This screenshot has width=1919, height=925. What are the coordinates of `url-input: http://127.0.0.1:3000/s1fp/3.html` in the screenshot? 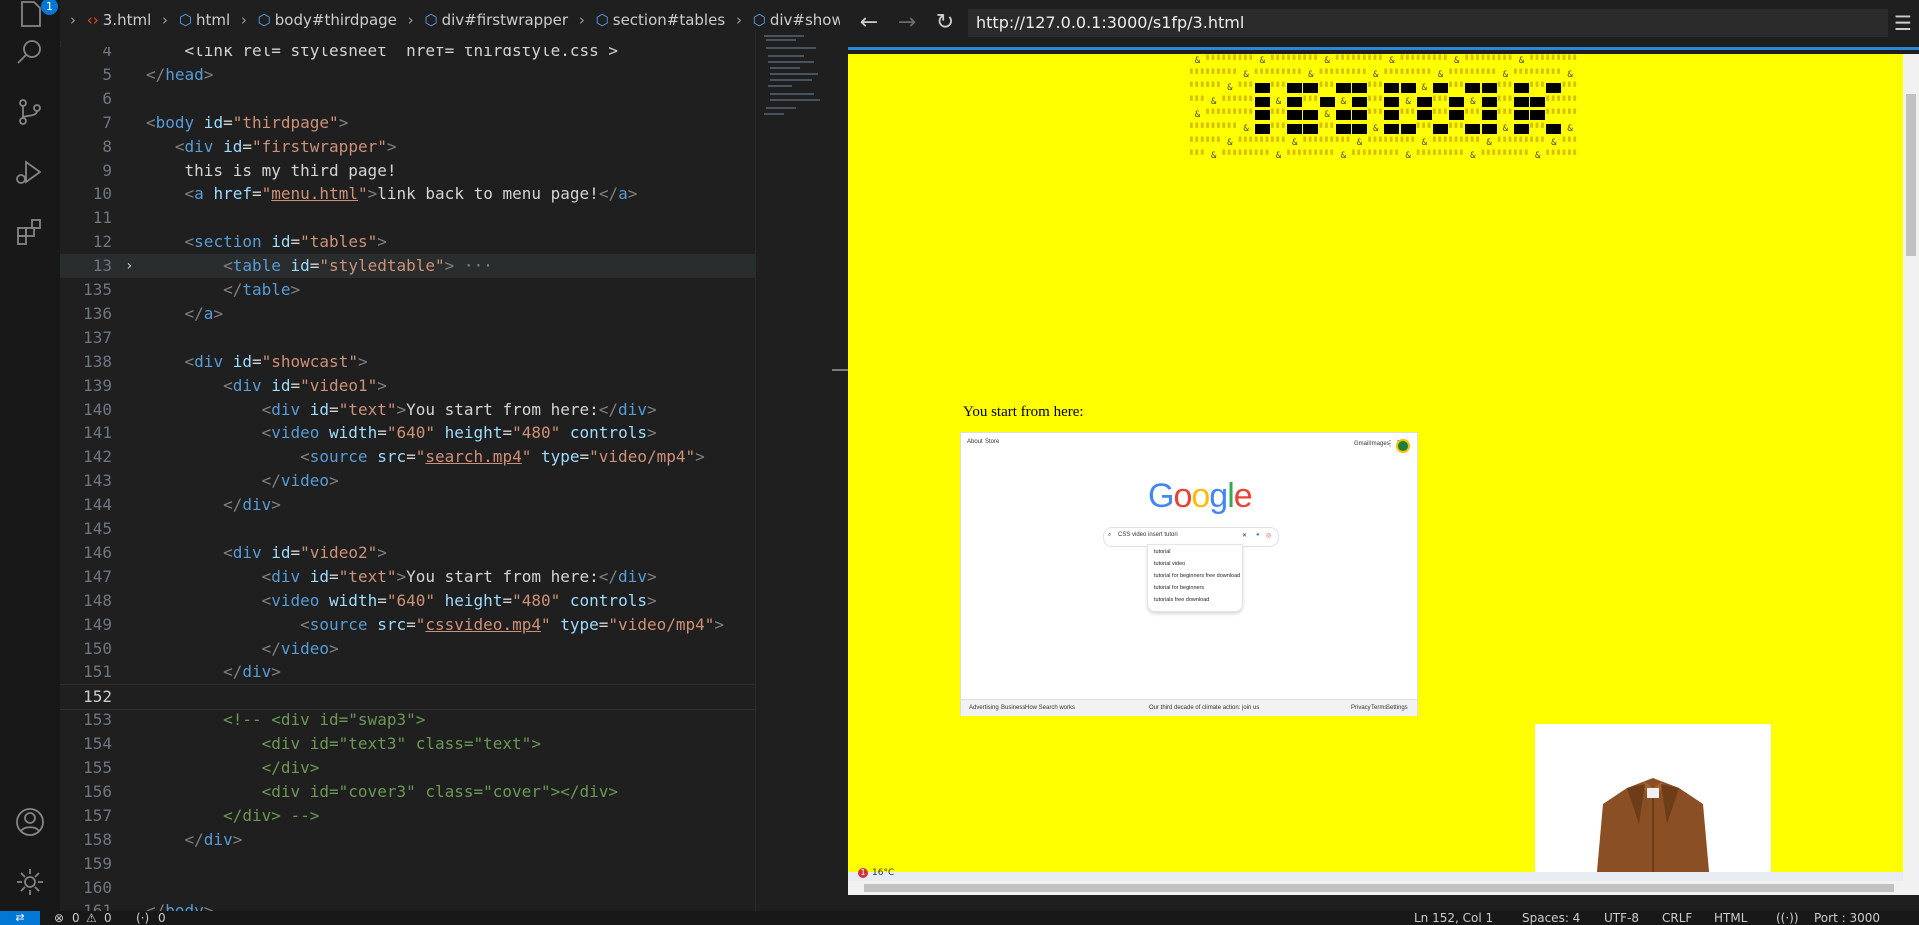 It's located at (1428, 23).